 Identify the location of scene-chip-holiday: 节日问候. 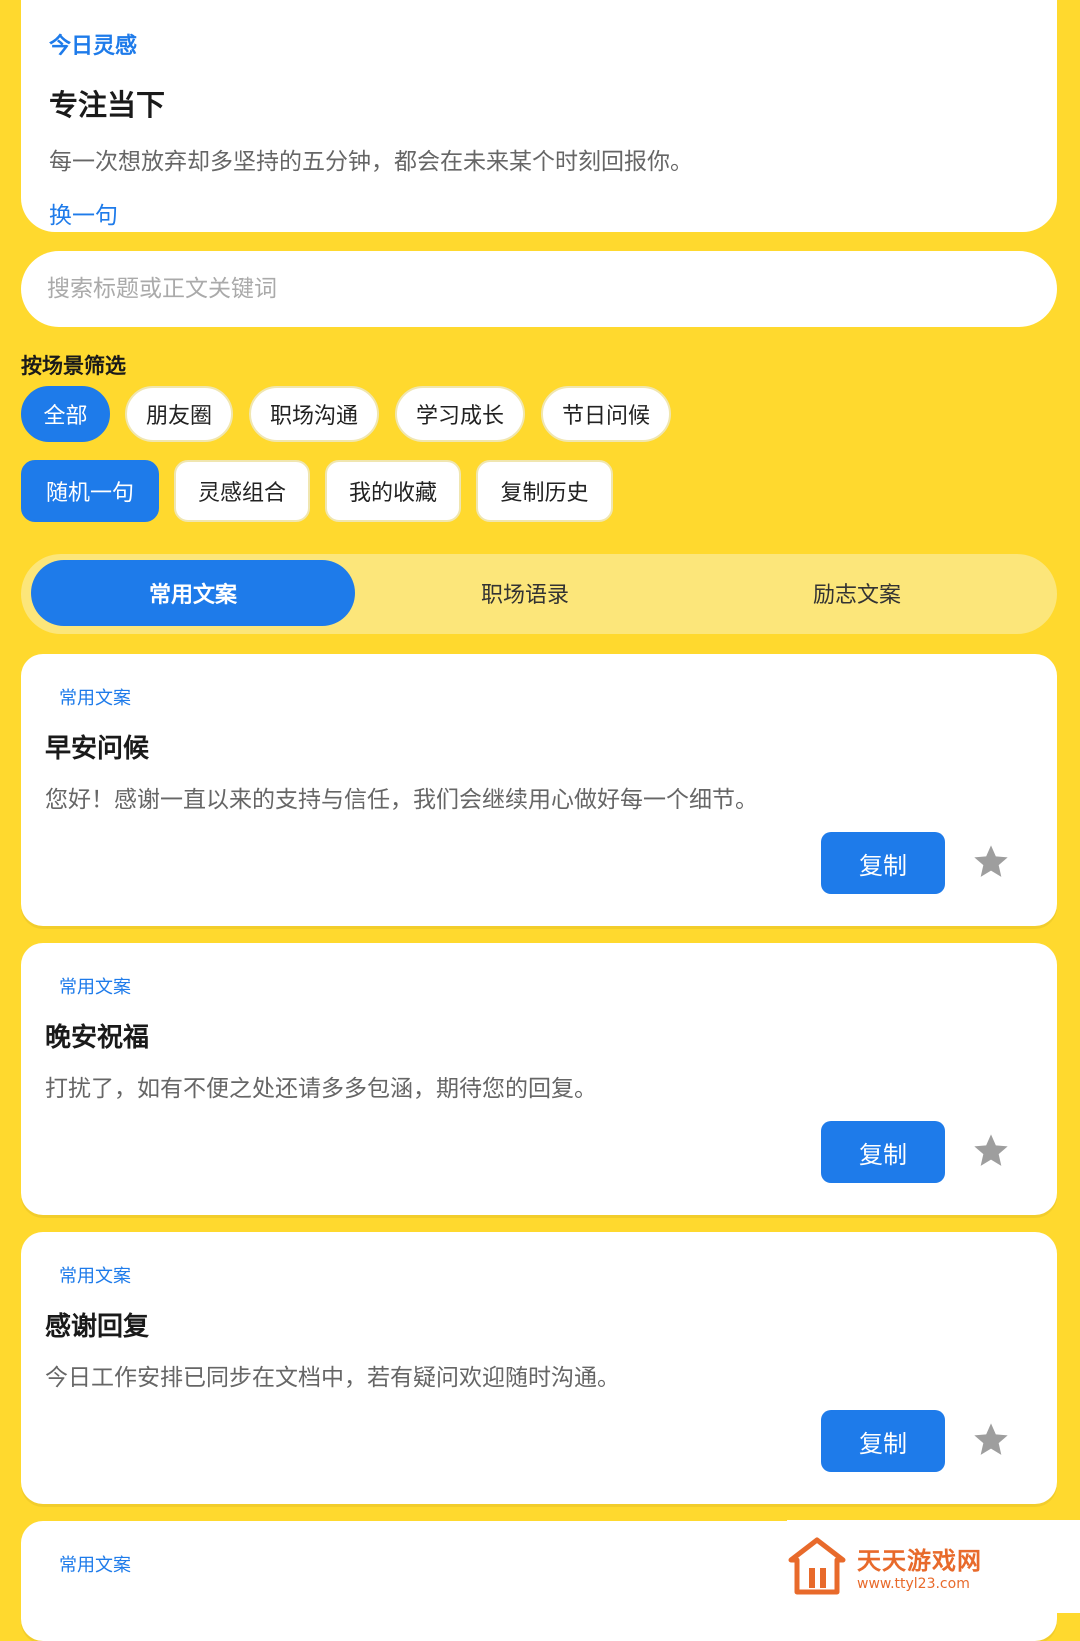
(606, 414).